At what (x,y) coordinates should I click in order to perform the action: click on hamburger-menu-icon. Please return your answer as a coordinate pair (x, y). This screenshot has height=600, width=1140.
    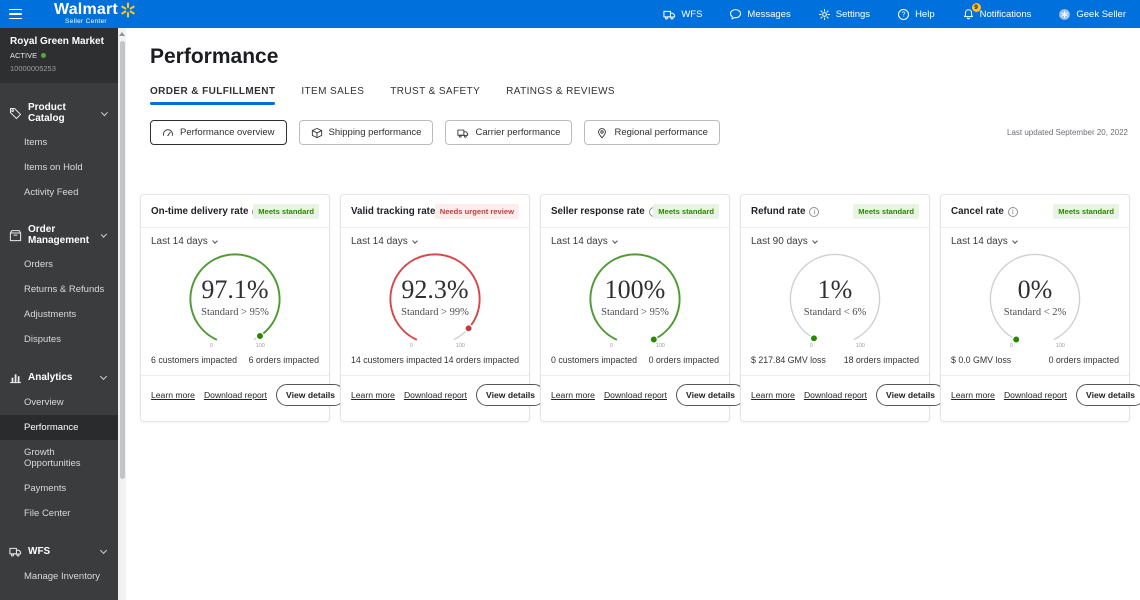
    Looking at the image, I should click on (15, 14).